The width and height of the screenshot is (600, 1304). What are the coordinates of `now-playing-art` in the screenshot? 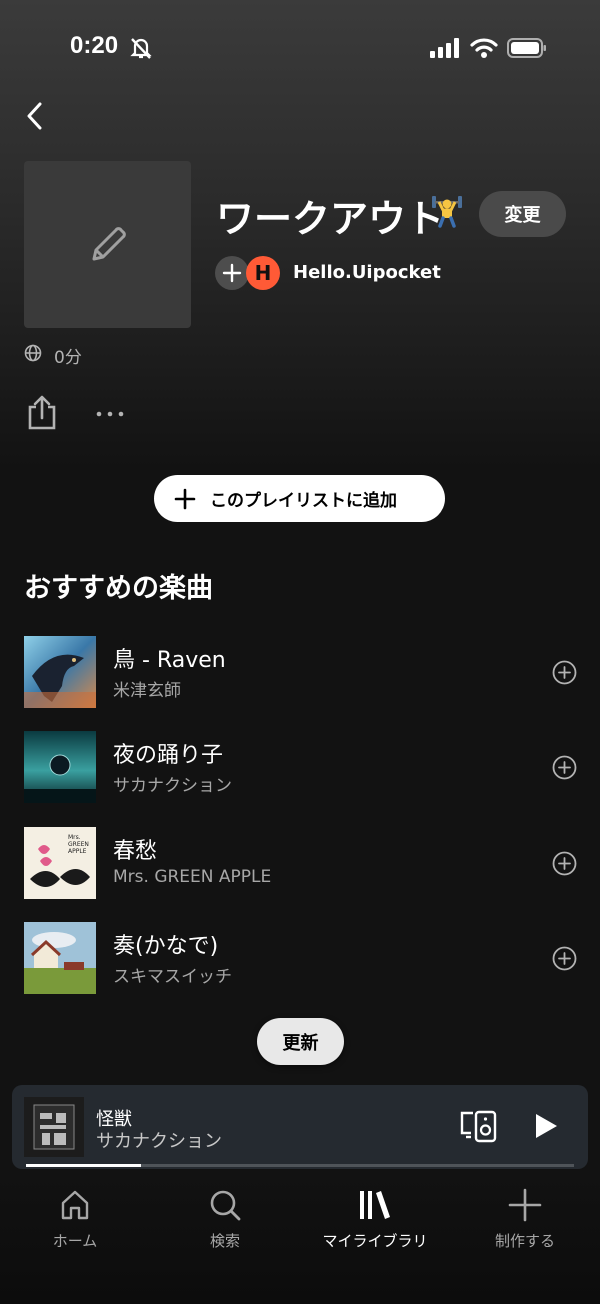 It's located at (54, 1127).